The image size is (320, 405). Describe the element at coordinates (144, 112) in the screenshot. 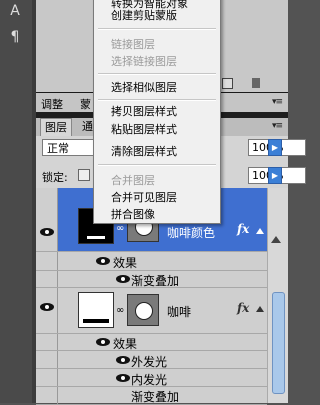

I see `menu-item-copy-layer-style: 拷贝图层样式` at that location.